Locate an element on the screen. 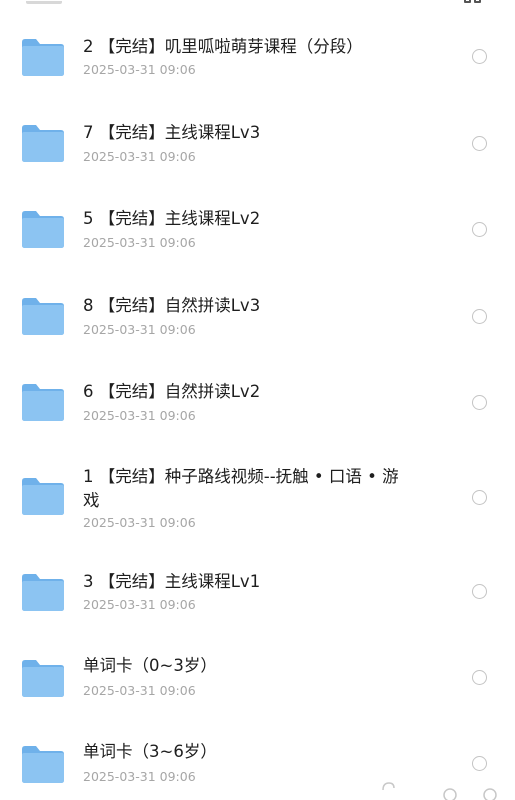 This screenshot has height=800, width=515. top-bar is located at coordinates (257, 7).